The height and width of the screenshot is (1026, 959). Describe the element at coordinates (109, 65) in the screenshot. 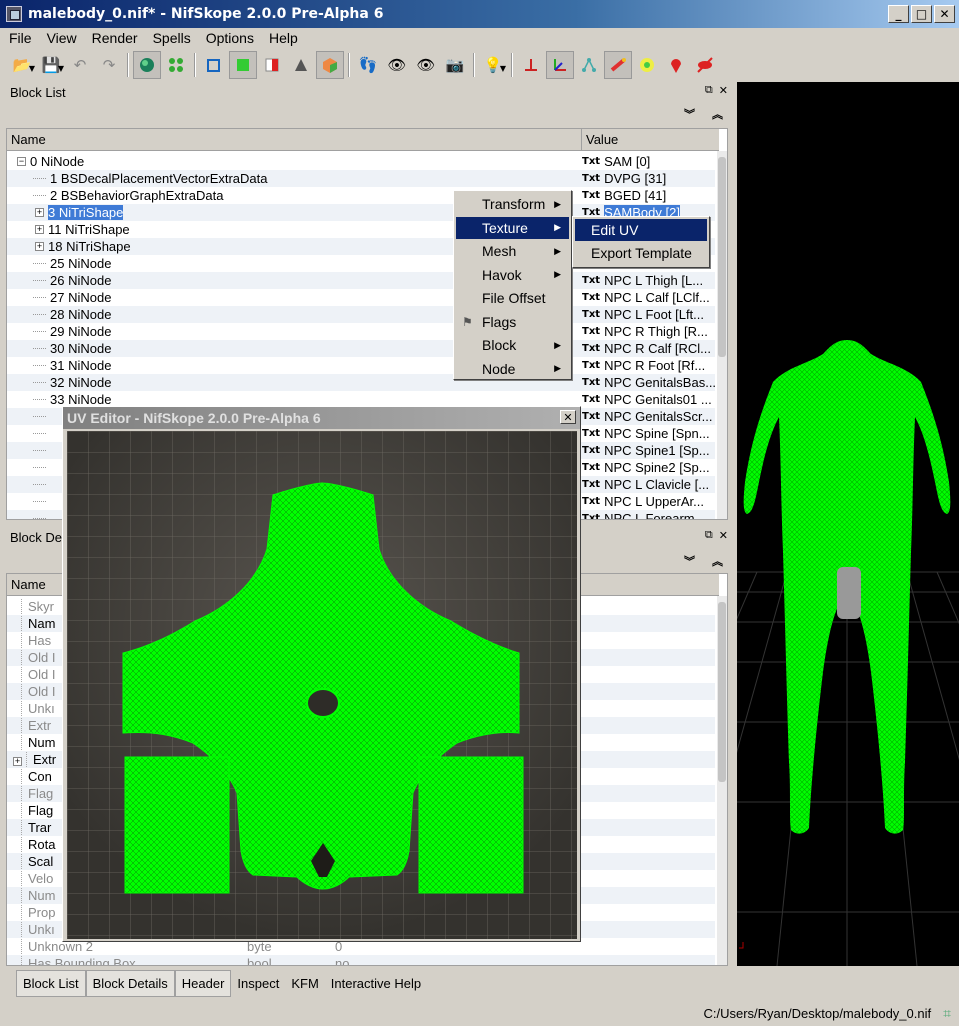

I see `redo-icon: ↷` at that location.